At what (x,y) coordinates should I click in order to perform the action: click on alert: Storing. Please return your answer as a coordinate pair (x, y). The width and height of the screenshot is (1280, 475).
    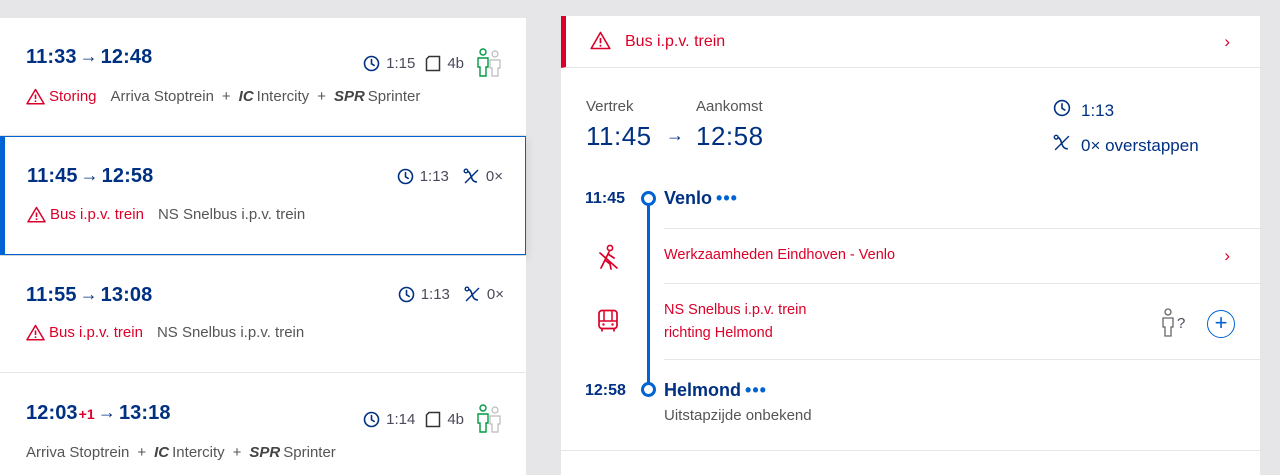
    Looking at the image, I should click on (61, 96).